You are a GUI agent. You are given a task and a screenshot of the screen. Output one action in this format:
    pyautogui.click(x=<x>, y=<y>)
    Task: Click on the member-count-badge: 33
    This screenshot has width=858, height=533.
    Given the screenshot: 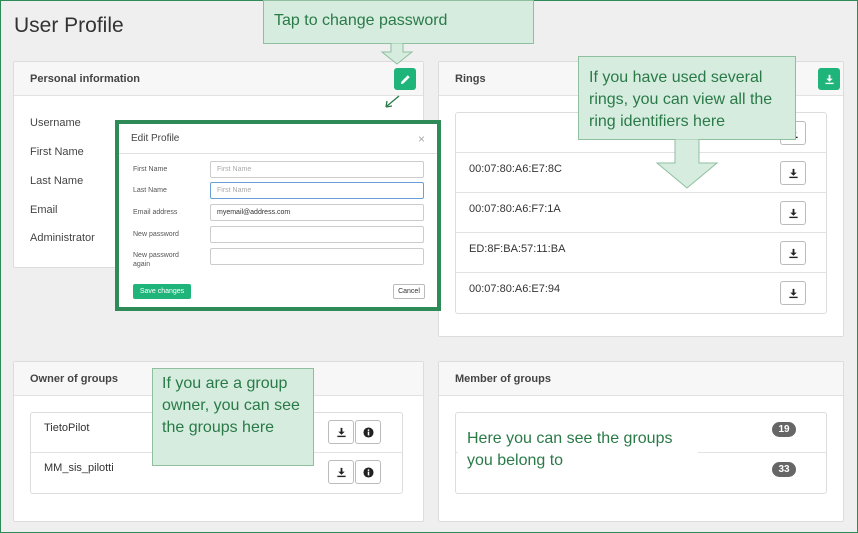 What is the action you would take?
    pyautogui.click(x=784, y=469)
    